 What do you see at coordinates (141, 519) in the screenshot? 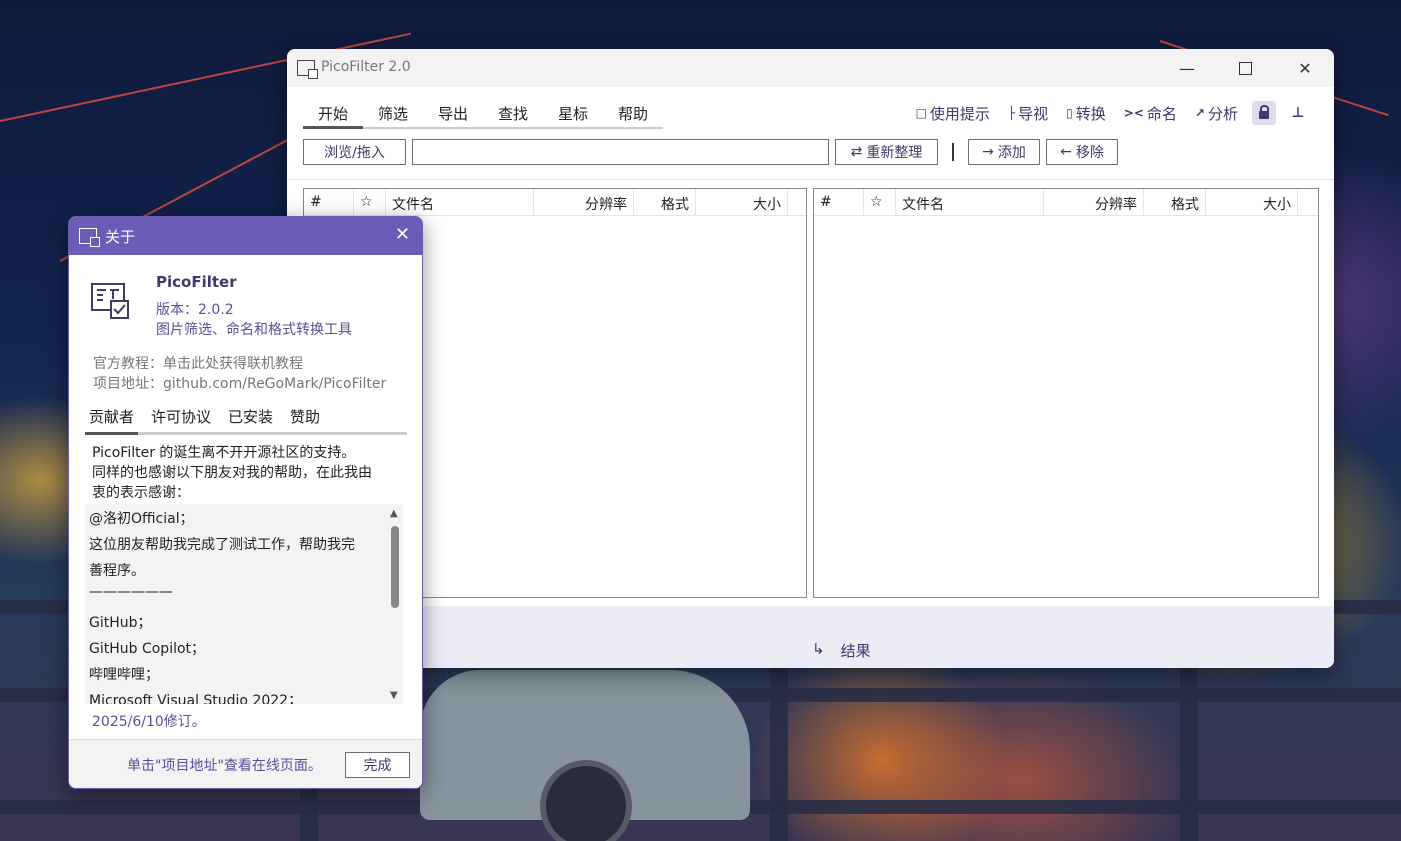
I see `credit-line: @洛初Official；` at bounding box center [141, 519].